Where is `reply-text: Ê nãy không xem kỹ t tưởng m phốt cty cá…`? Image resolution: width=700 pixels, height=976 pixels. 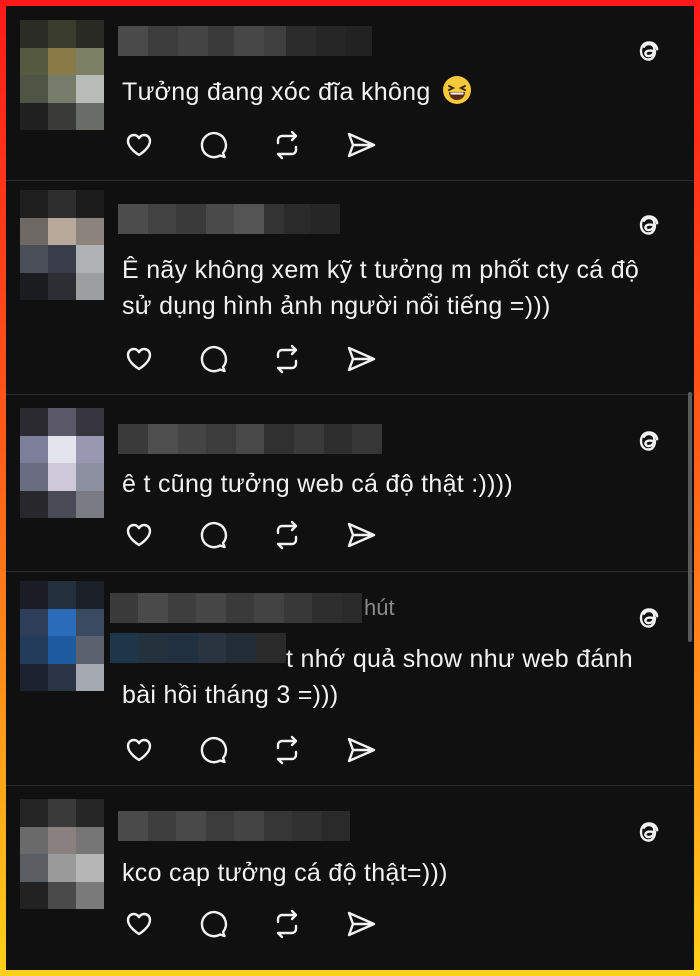
reply-text: Ê nãy không xem kỹ t tưởng m phốt cty cá… is located at coordinates (381, 288).